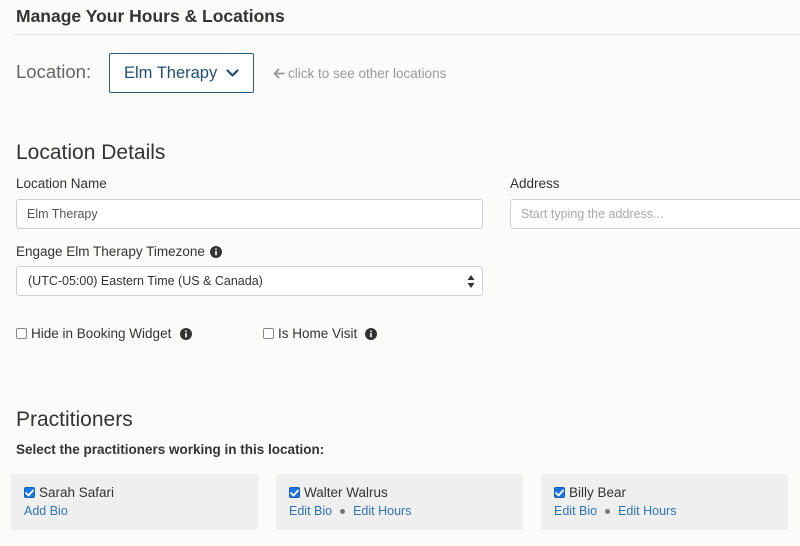 This screenshot has width=800, height=546. What do you see at coordinates (171, 72) in the screenshot?
I see `location-dropdown-value: Elm Therapy` at bounding box center [171, 72].